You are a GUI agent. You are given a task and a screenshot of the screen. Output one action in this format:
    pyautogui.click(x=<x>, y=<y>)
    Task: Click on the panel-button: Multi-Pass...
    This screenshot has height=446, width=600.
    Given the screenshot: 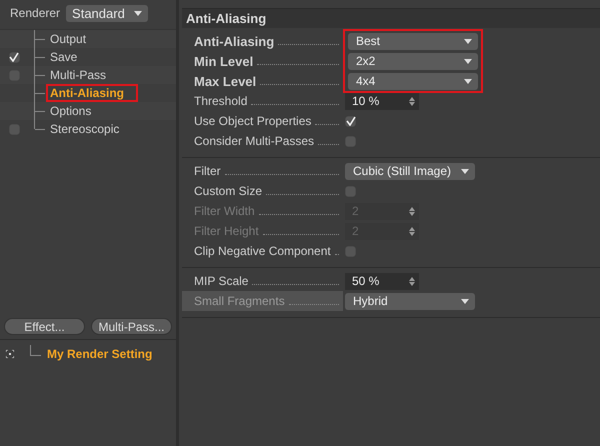 What is the action you would take?
    pyautogui.click(x=131, y=326)
    